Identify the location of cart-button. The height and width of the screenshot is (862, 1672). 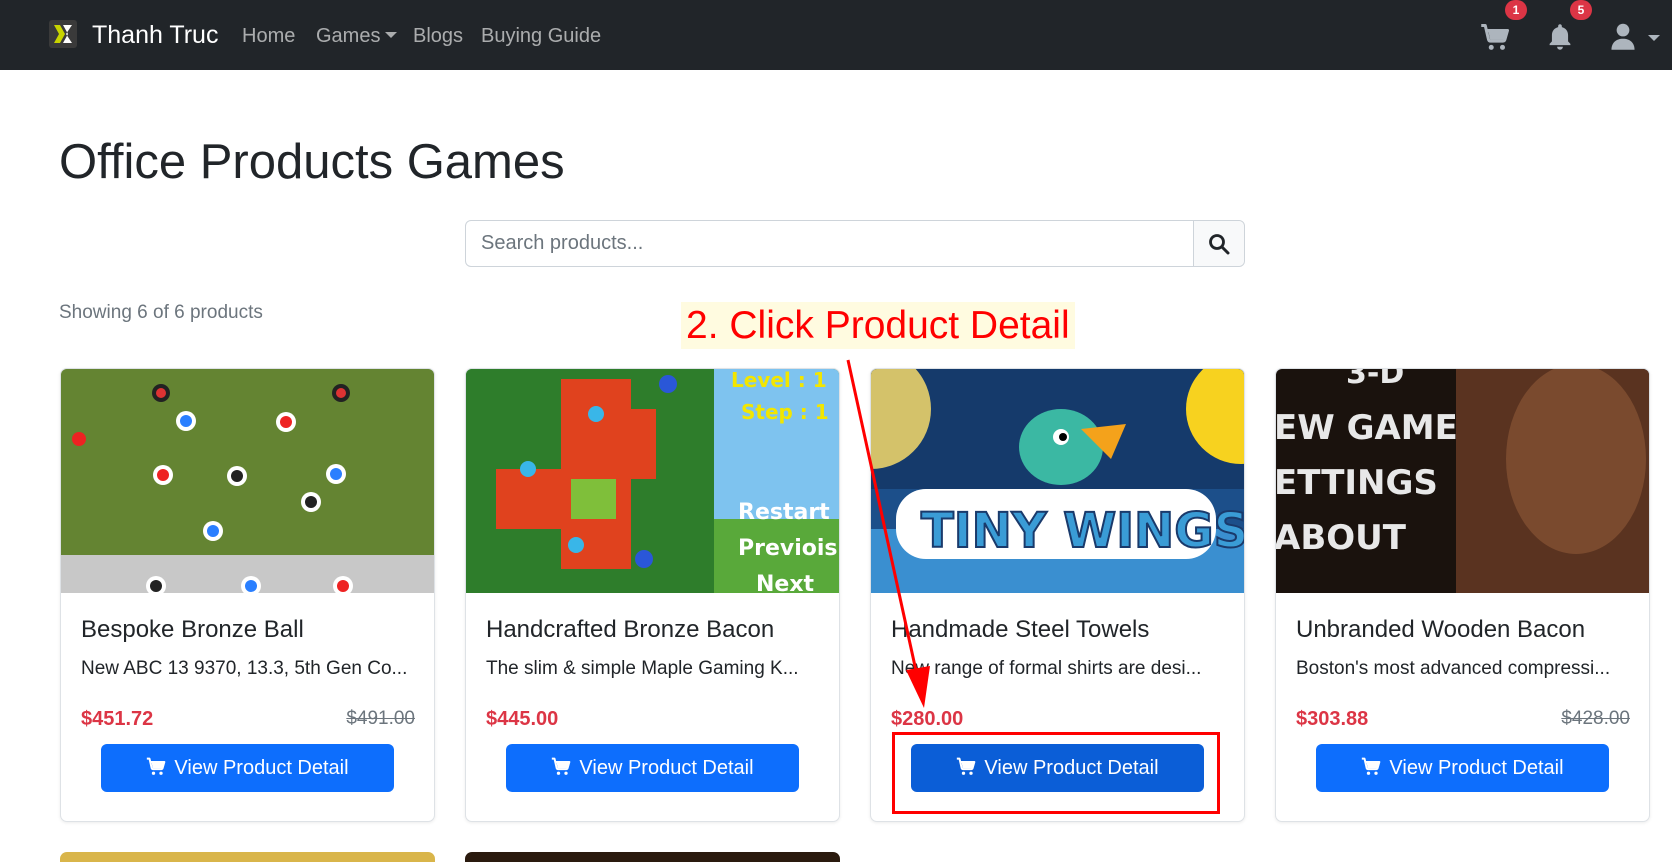
(1495, 37).